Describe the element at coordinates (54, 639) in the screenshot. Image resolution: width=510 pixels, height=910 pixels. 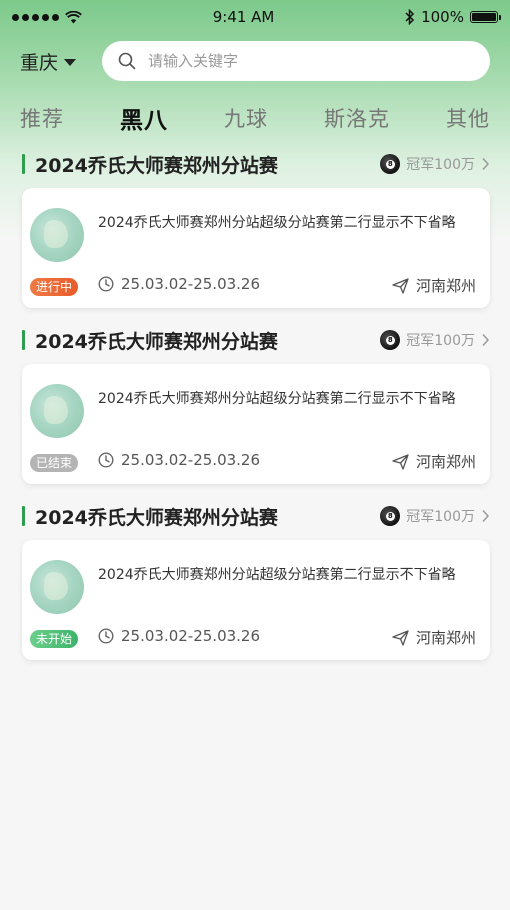
I see `status-badge: 未开始` at that location.